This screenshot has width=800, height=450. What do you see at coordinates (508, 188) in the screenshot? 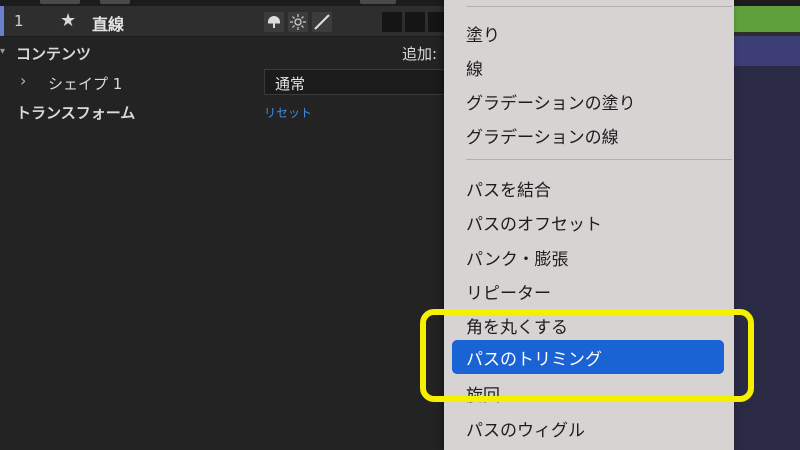
I see `menu-item-merge-paths: パスを結合` at bounding box center [508, 188].